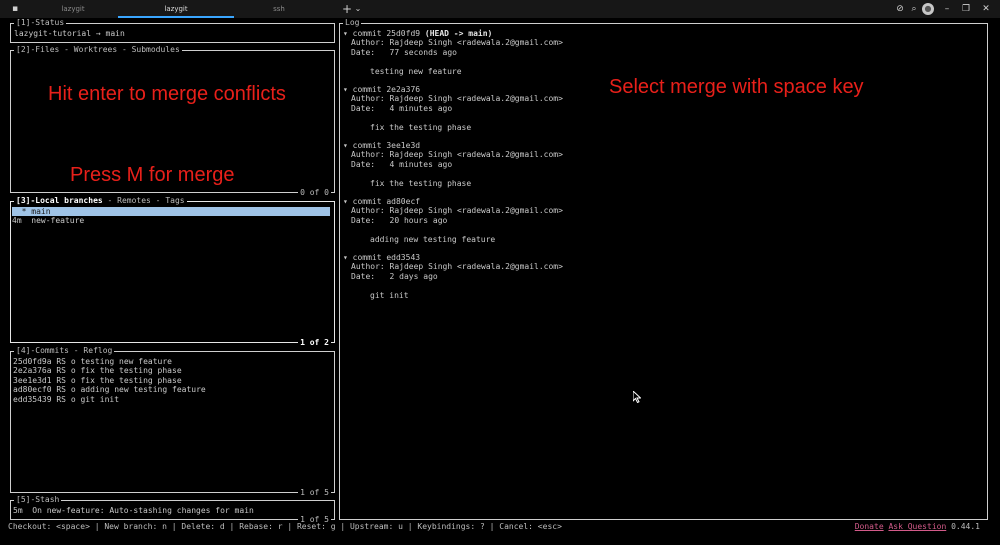 The image size is (1000, 545). What do you see at coordinates (416, 71) in the screenshot?
I see `log-message: testing new feature` at bounding box center [416, 71].